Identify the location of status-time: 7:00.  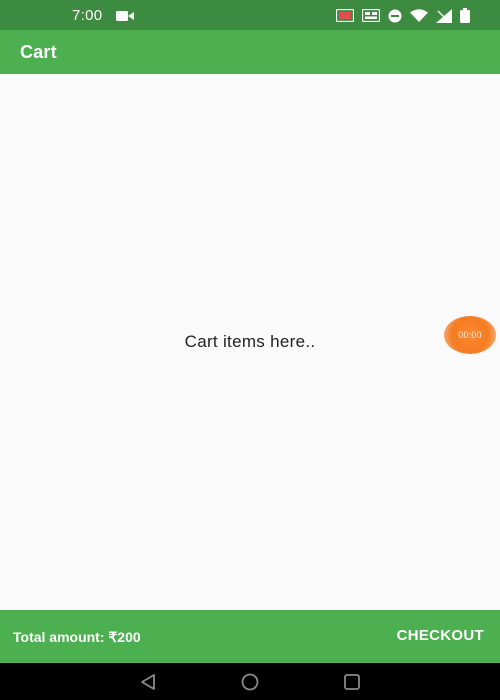
(87, 15).